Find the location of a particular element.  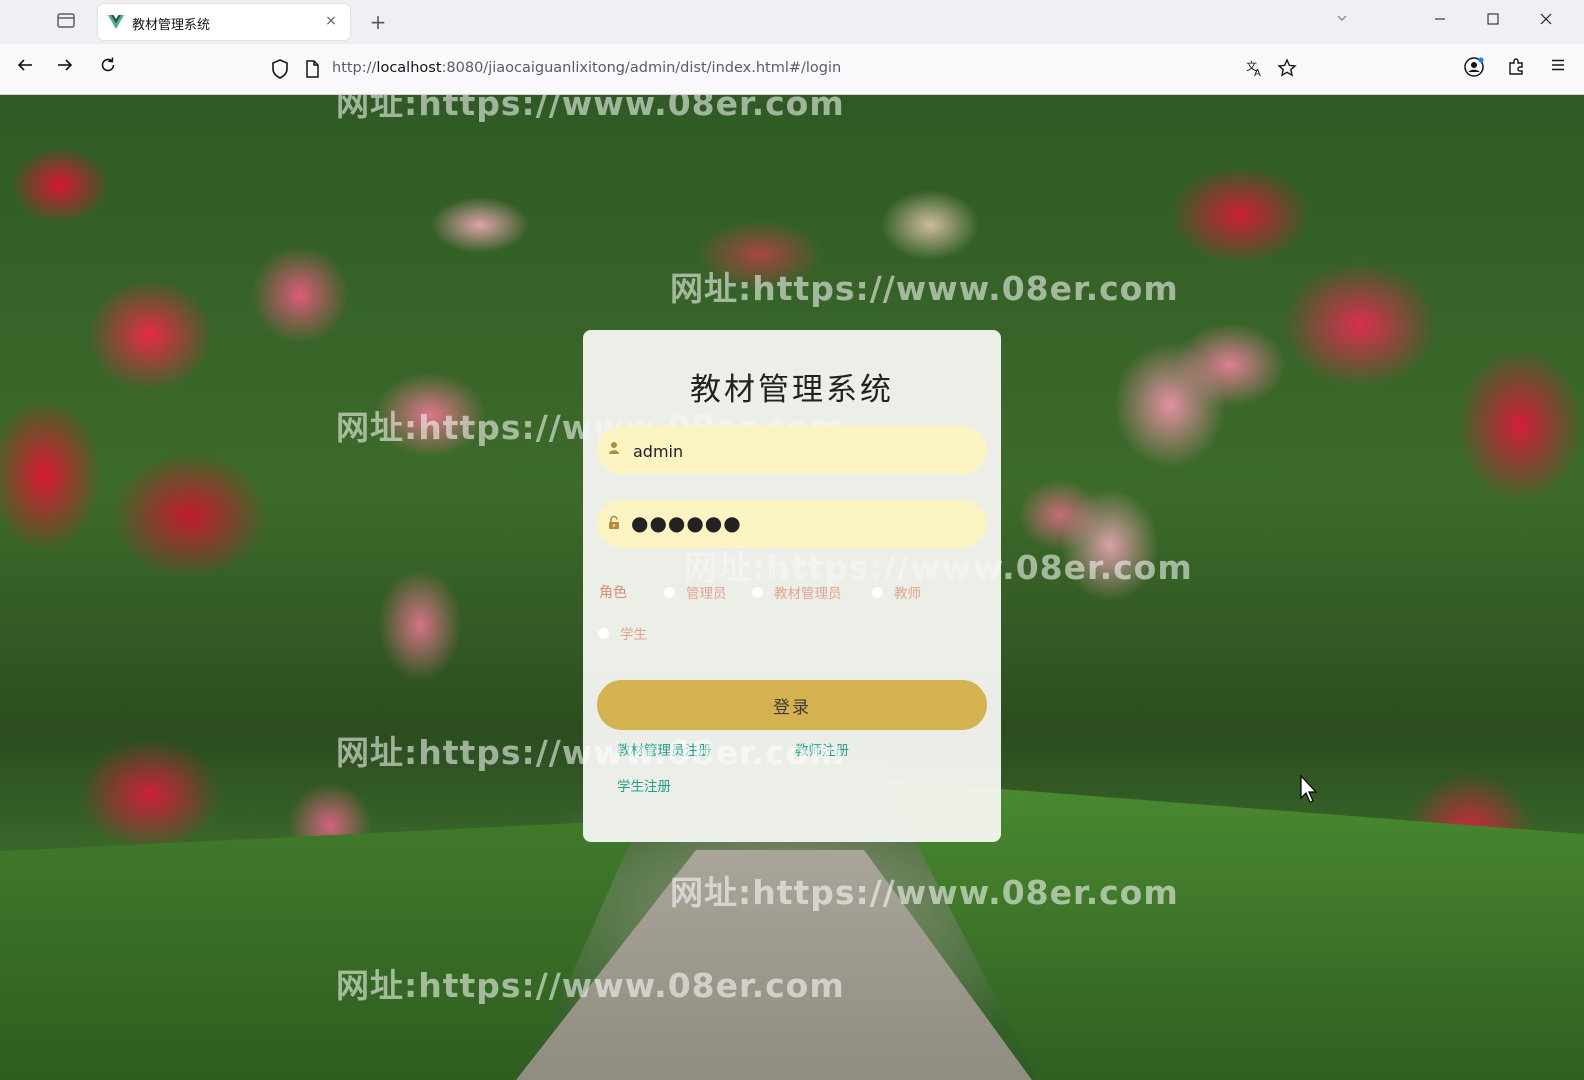

tab-close-icon: × is located at coordinates (331, 21).